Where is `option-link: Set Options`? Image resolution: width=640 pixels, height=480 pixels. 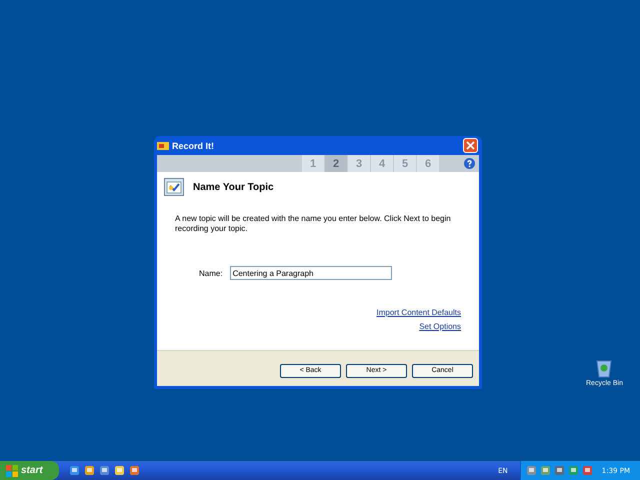
option-link: Set Options is located at coordinates (440, 326).